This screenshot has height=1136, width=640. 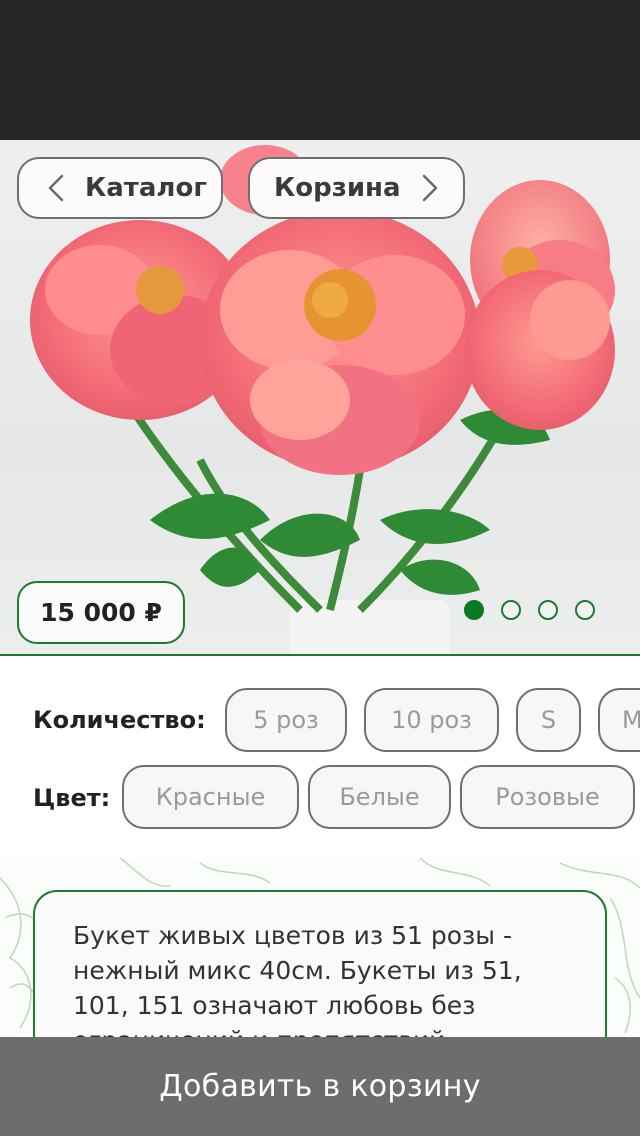 I want to click on chevron-right-icon, so click(x=429, y=188).